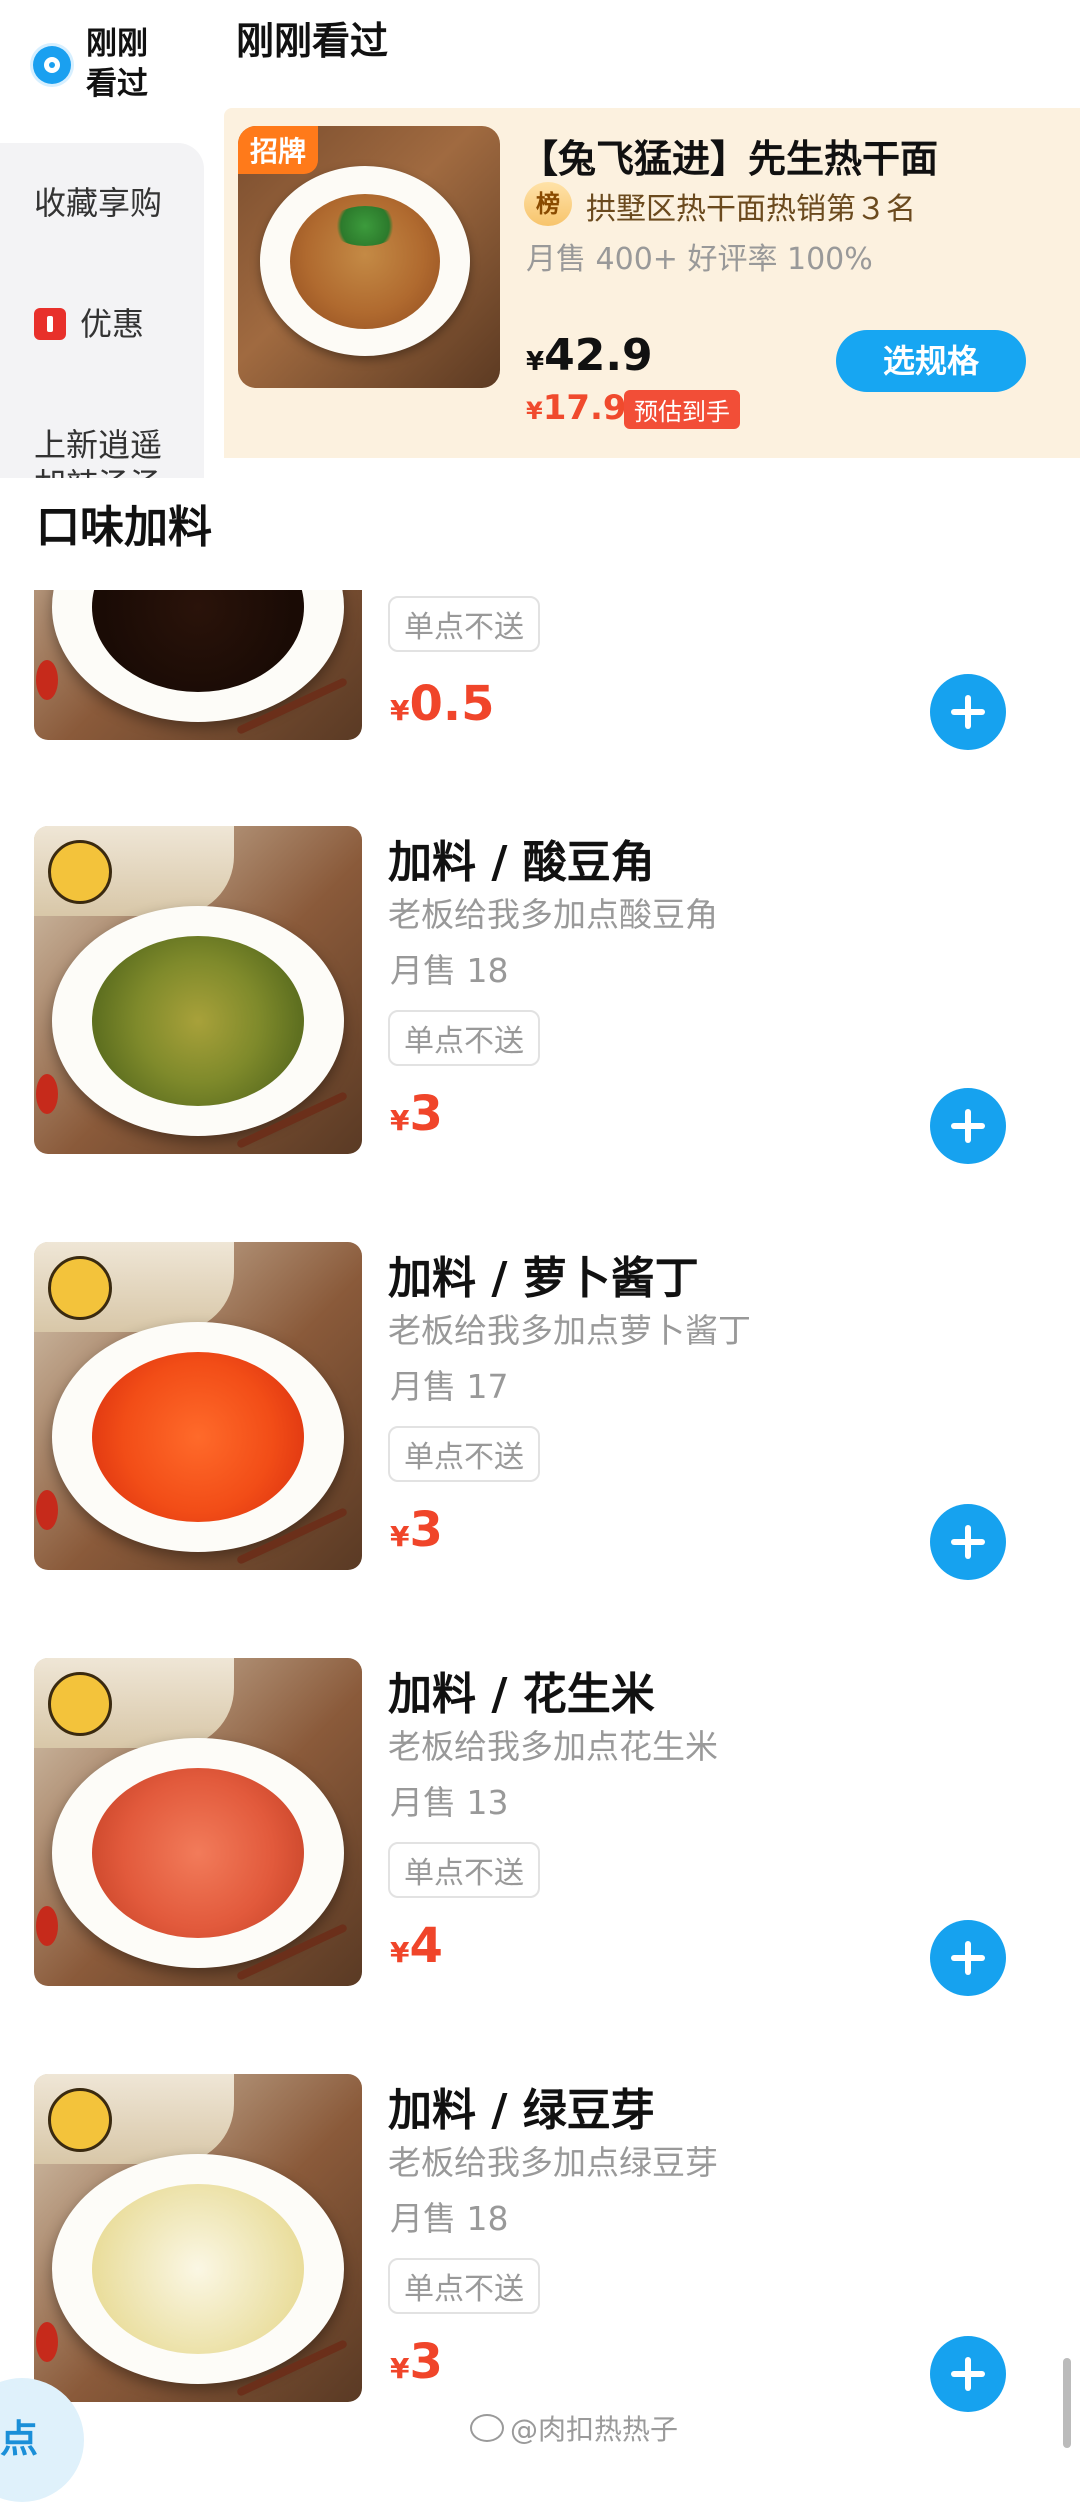 The height and width of the screenshot is (2502, 1080). Describe the element at coordinates (369, 257) in the screenshot. I see `product-image: 招牌` at that location.